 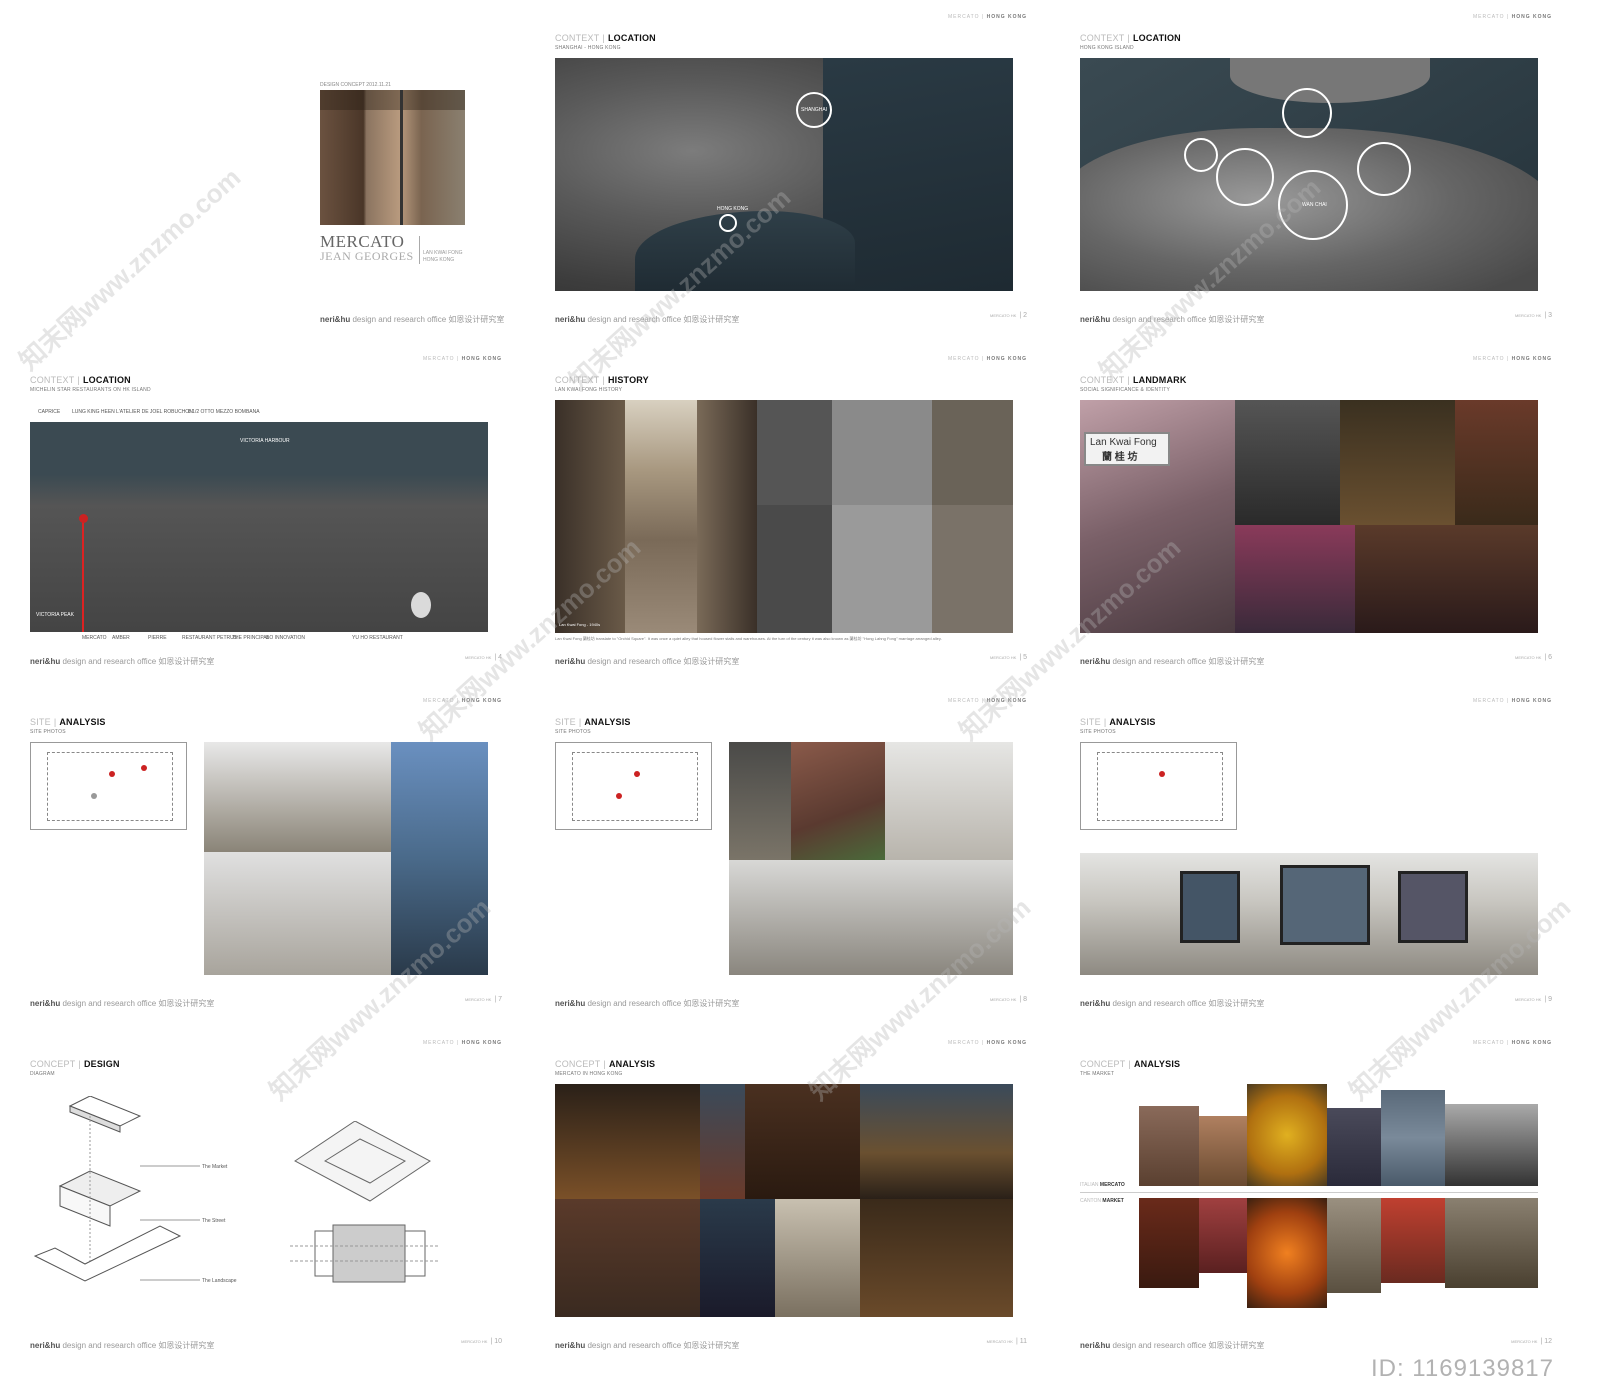 I want to click on photo-marker, so click(x=637, y=774).